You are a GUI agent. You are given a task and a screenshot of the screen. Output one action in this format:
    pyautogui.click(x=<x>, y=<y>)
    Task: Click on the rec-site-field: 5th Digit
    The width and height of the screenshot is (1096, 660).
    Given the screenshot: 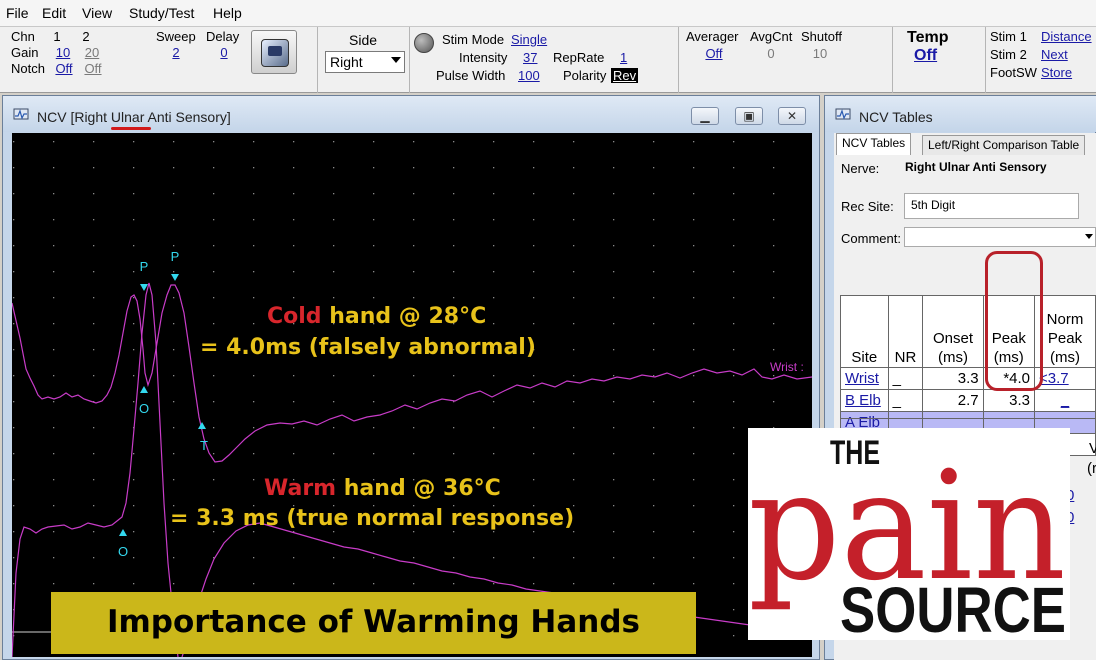 What is the action you would take?
    pyautogui.click(x=991, y=206)
    